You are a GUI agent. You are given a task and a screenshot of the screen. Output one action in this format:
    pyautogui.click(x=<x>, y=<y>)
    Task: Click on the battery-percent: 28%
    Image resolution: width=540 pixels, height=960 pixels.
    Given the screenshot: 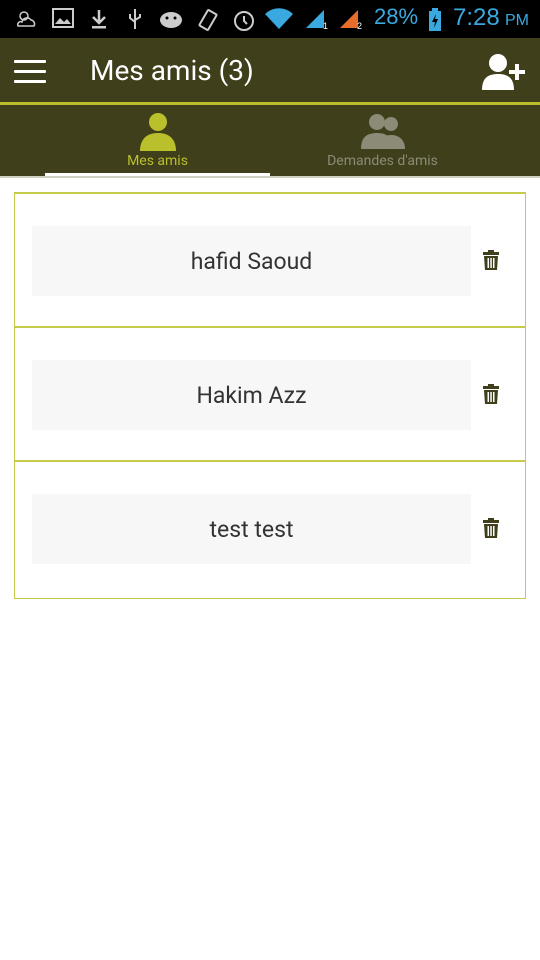 What is the action you would take?
    pyautogui.click(x=396, y=16)
    